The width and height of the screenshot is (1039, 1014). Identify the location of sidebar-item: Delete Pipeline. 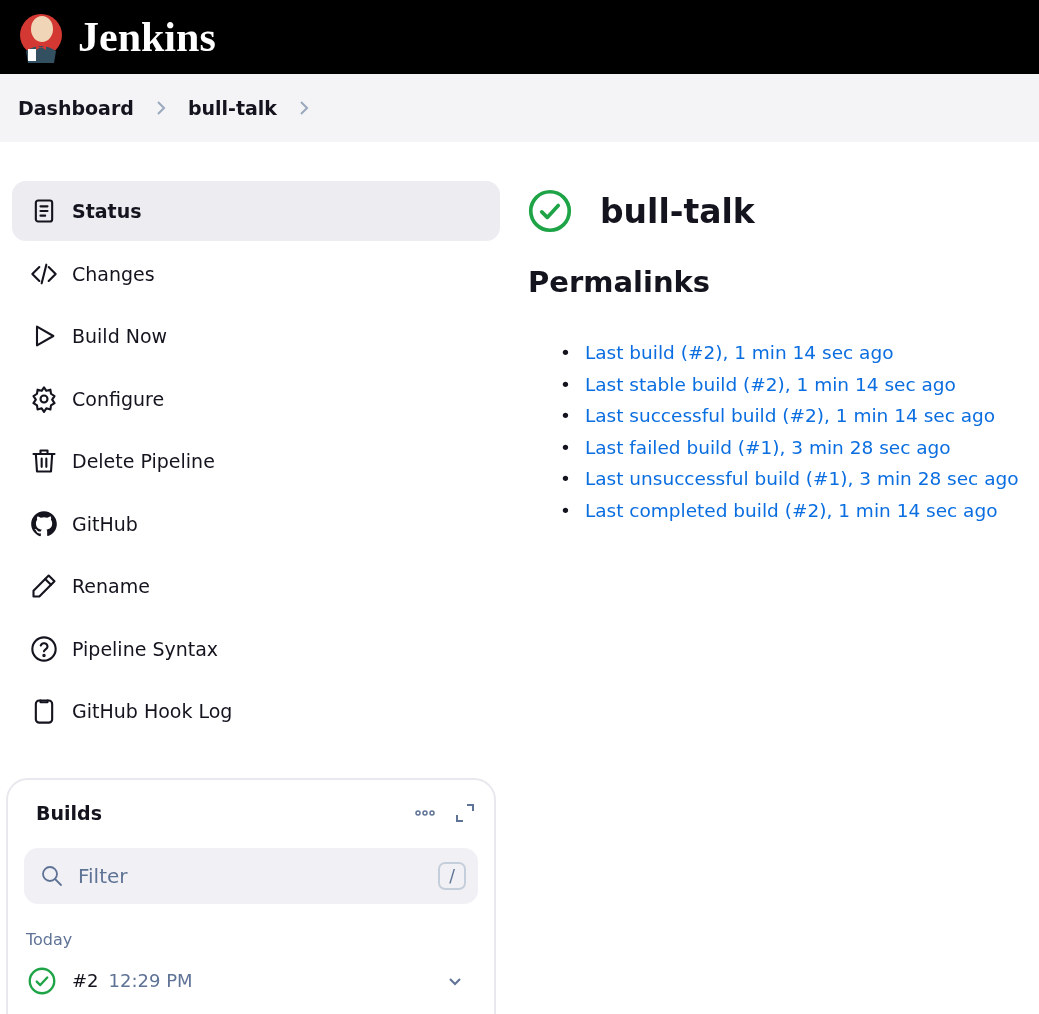
(256, 461).